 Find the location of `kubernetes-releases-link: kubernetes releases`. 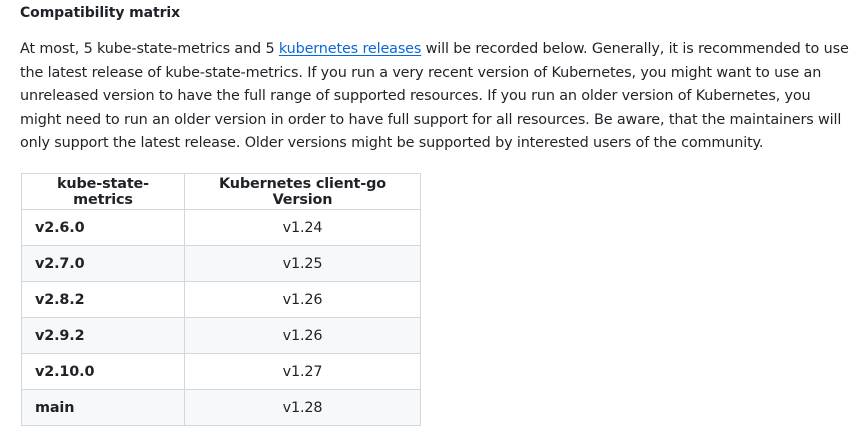

kubernetes-releases-link: kubernetes releases is located at coordinates (350, 49).